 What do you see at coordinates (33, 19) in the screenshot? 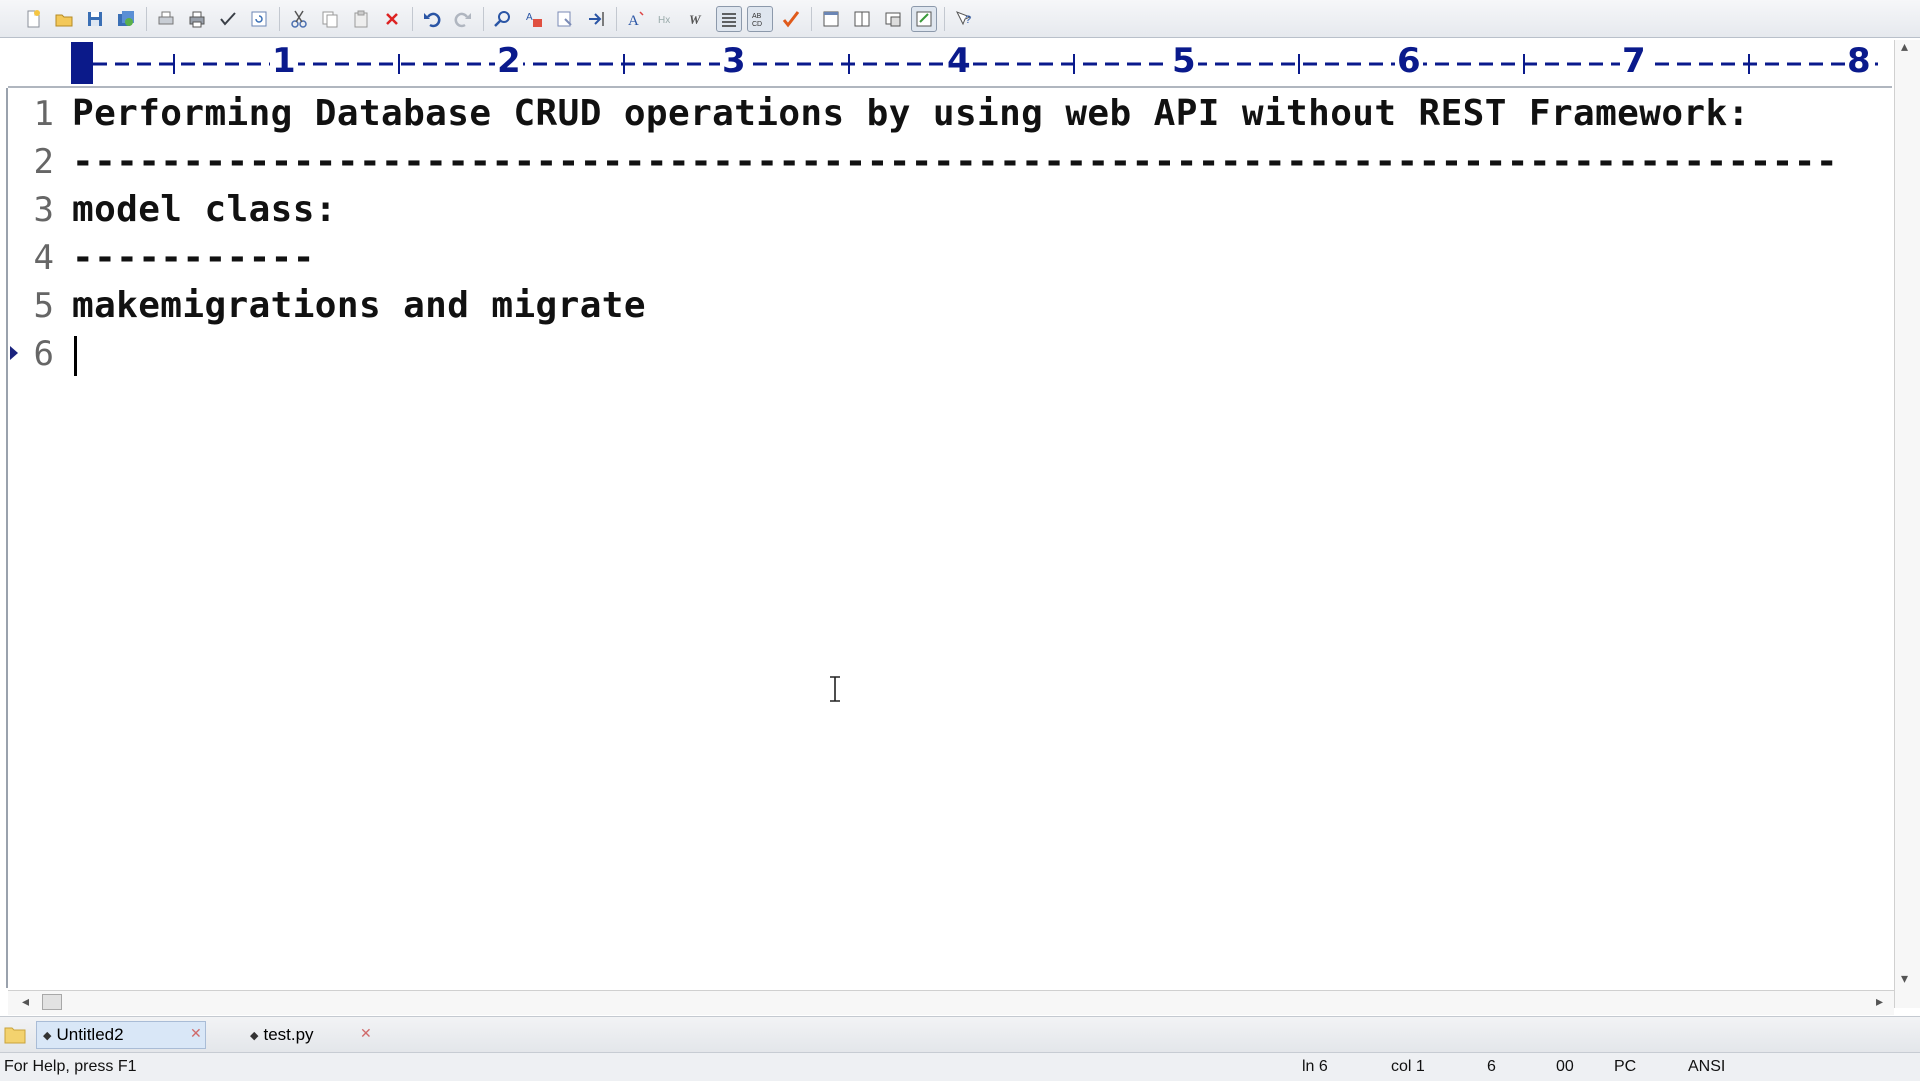
I see `new-file-icon` at bounding box center [33, 19].